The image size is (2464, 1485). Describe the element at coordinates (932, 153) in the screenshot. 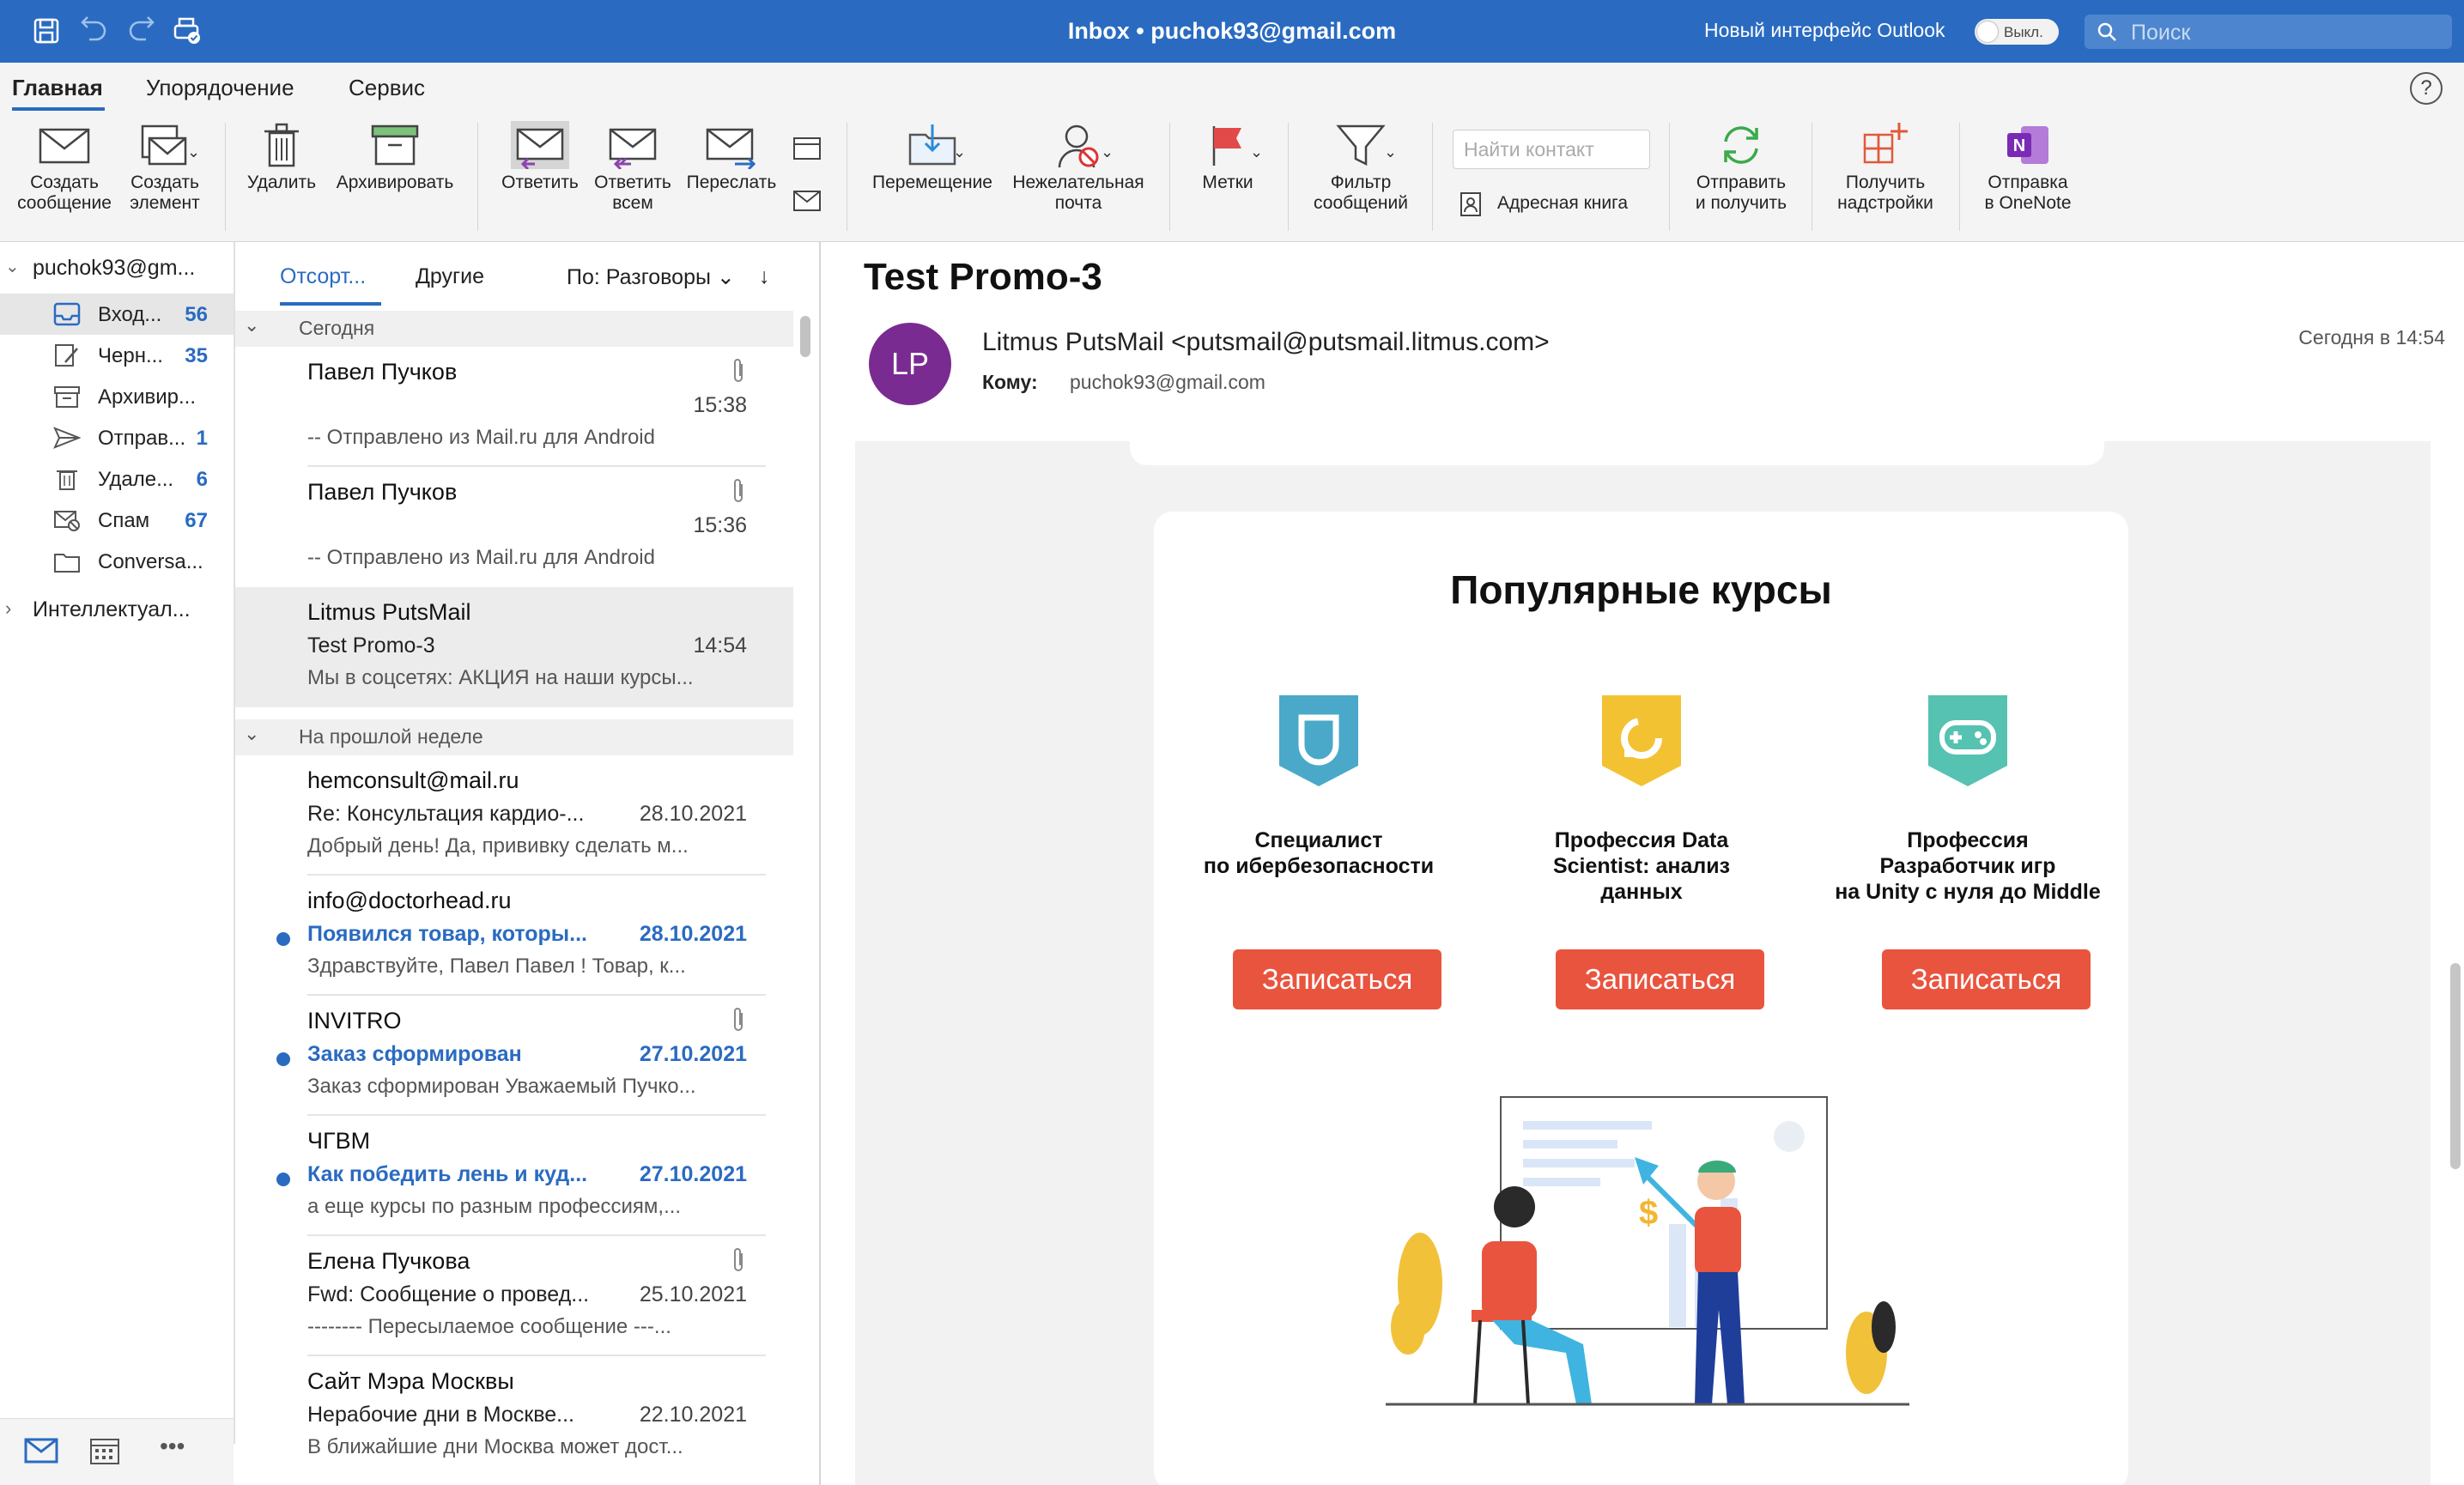

I see `move-button: Перемещение` at that location.